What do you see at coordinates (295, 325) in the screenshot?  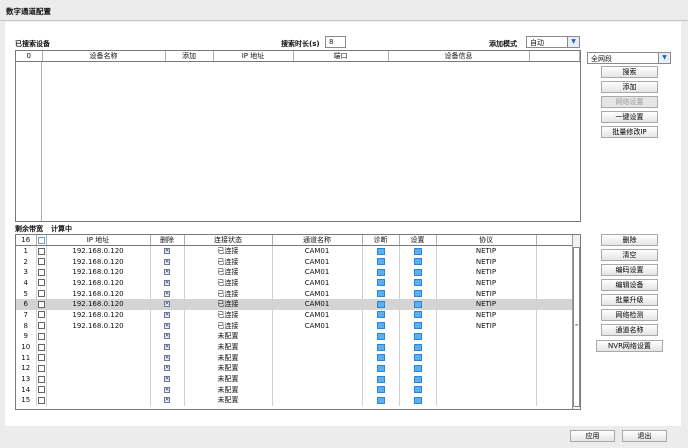 I see `table-row: 8 192.168.0.120 ✕ 已连接 CAM01 NETIP` at bounding box center [295, 325].